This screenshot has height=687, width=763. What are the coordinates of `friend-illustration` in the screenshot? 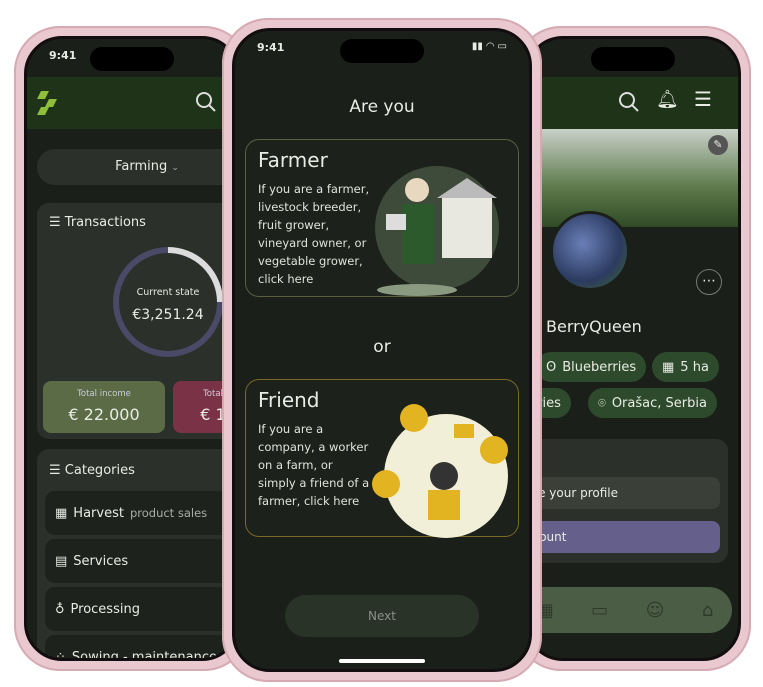 It's located at (440, 471).